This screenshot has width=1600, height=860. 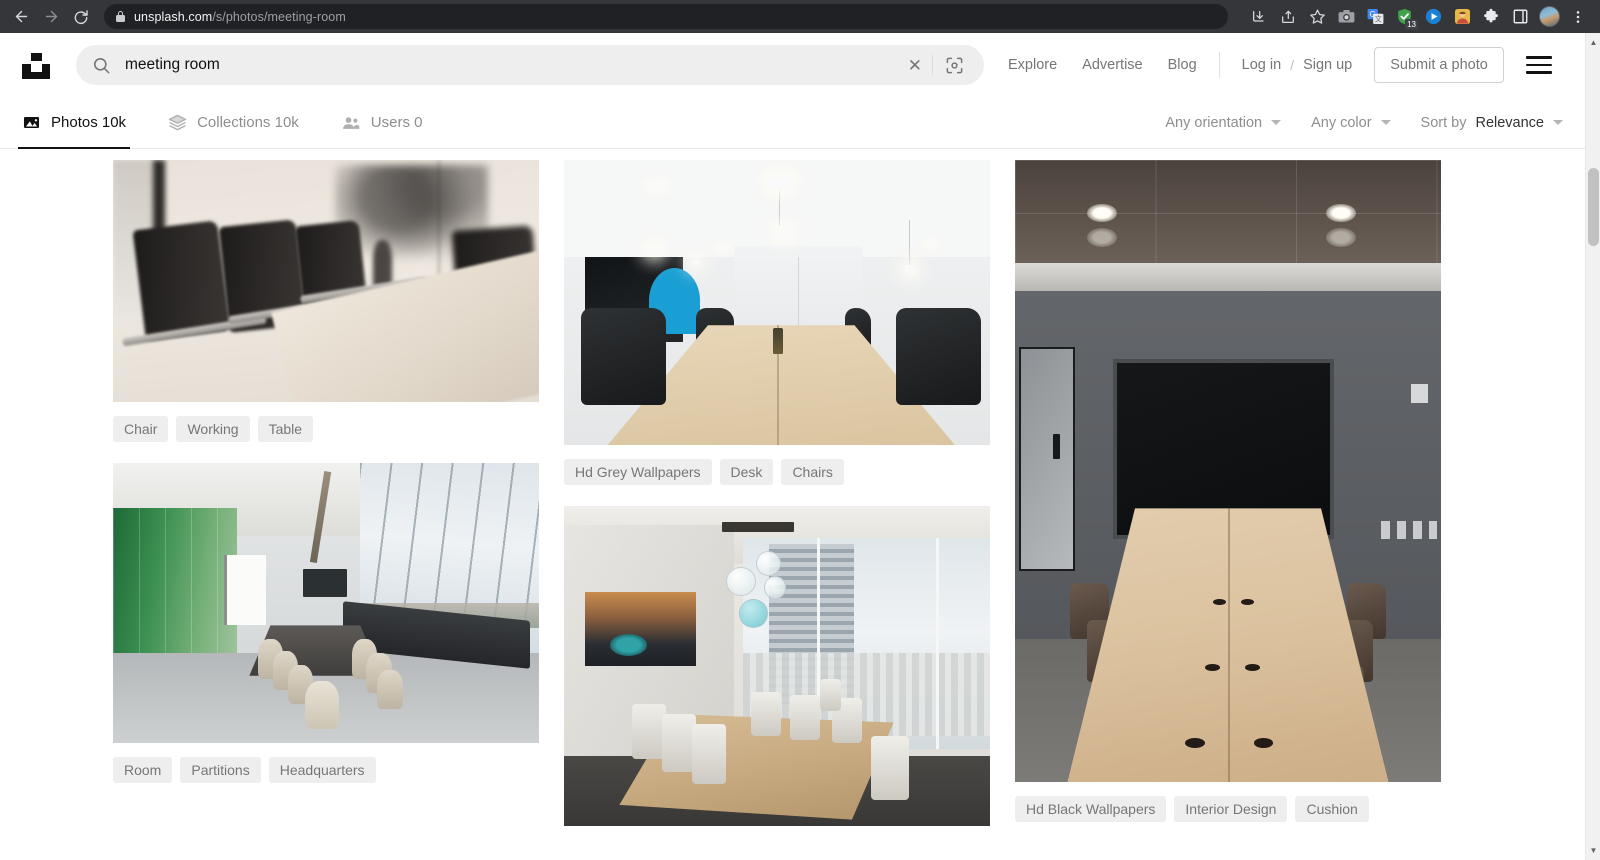 What do you see at coordinates (120, 16) in the screenshot?
I see `lock-icon` at bounding box center [120, 16].